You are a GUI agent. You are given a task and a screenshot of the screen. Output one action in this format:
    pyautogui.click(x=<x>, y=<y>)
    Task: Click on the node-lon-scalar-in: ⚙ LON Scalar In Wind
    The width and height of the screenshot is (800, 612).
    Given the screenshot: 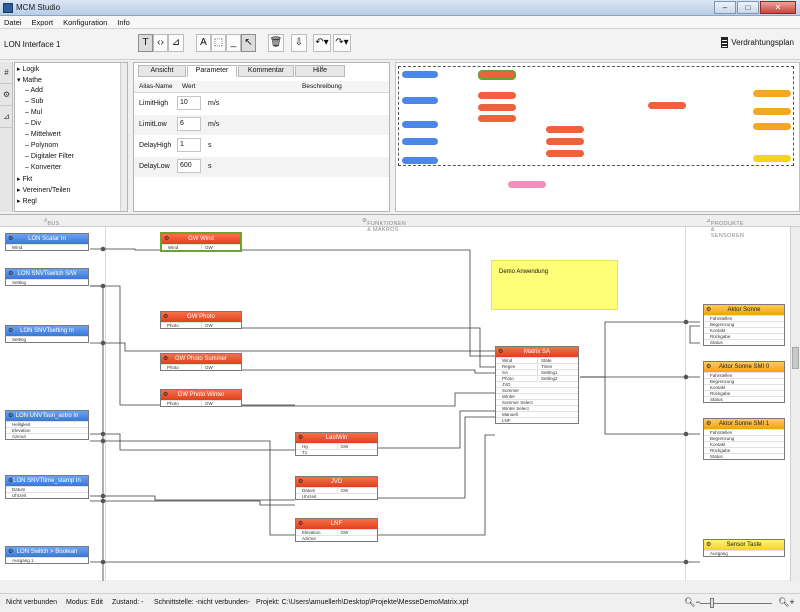 What is the action you would take?
    pyautogui.click(x=47, y=242)
    